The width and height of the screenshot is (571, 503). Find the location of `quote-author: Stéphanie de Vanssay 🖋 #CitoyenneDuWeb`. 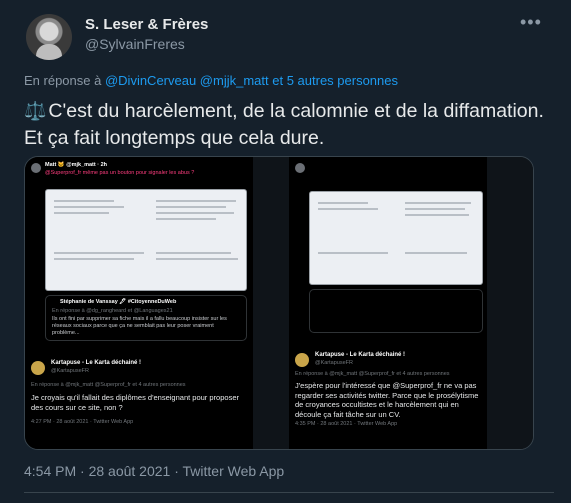

quote-author: Stéphanie de Vanssay 🖋 #CitoyenneDuWeb is located at coordinates (118, 302).